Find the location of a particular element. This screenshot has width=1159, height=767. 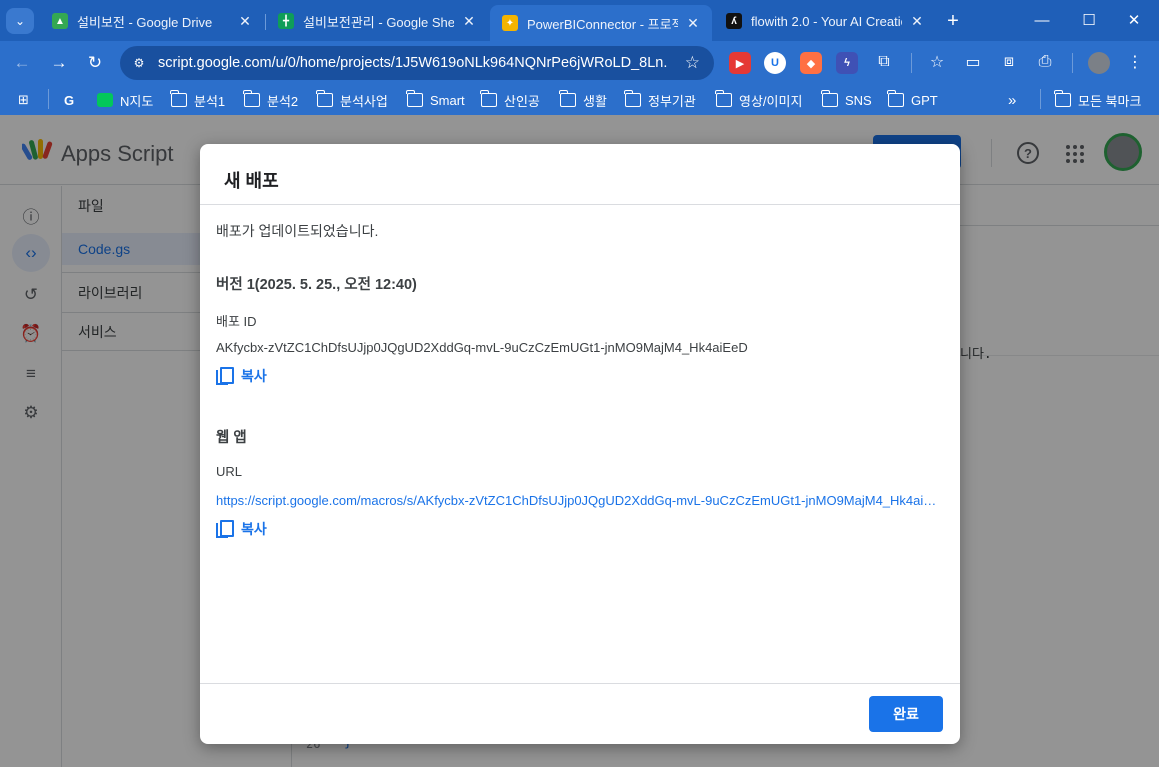

copy-deployment-id-button: 복사 is located at coordinates (241, 376).